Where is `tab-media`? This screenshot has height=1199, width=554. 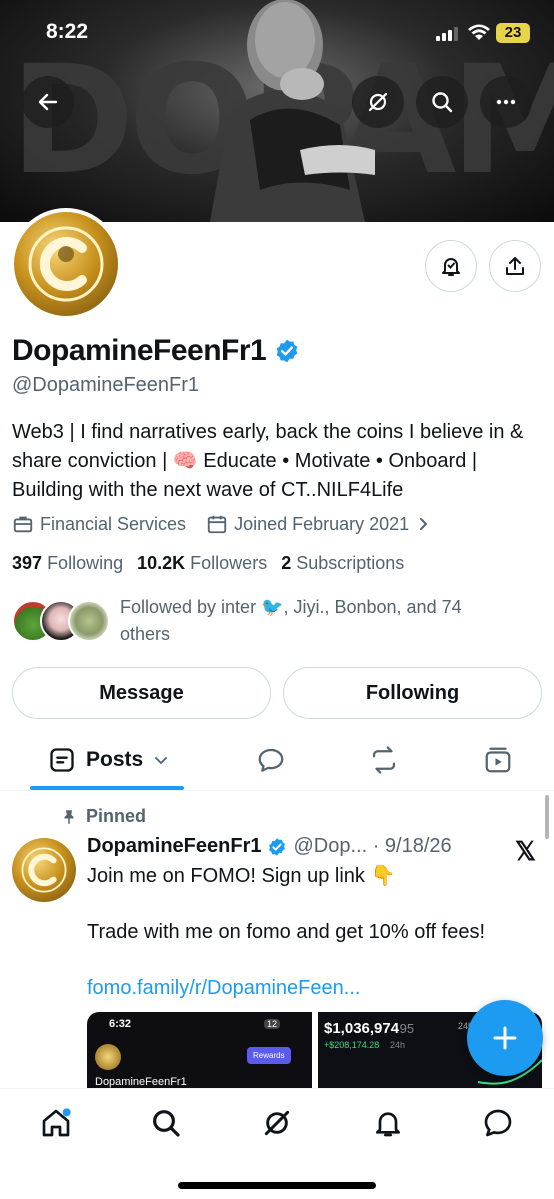 tab-media is located at coordinates (498, 760).